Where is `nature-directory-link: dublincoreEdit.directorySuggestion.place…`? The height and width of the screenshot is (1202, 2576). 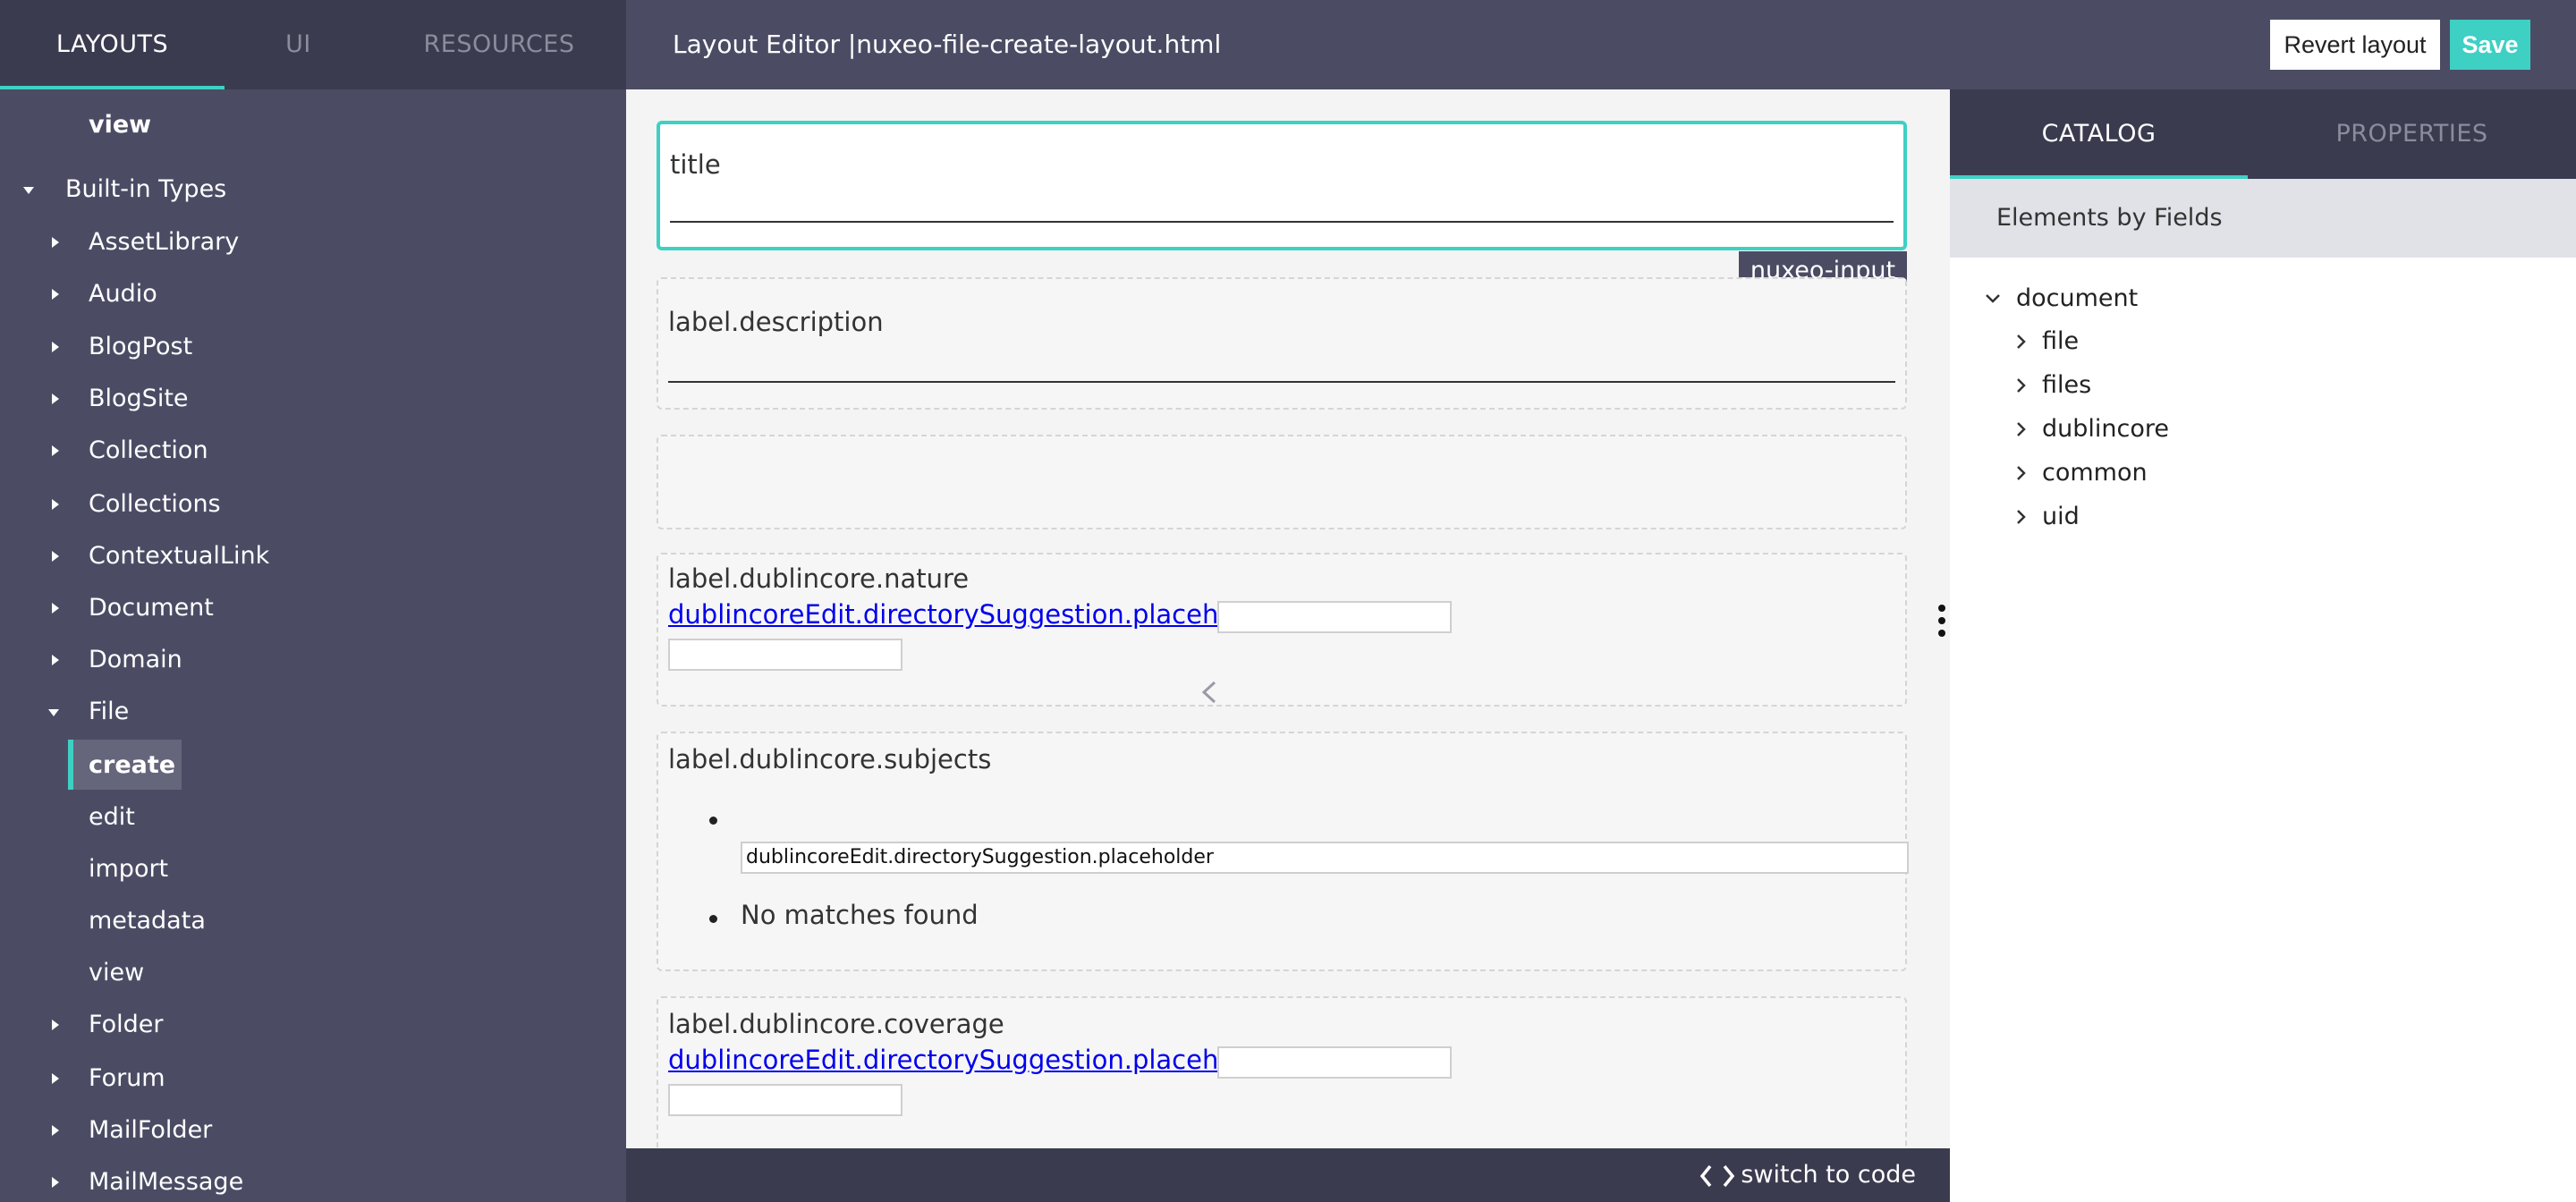
nature-directory-link: dublincoreEdit.directorySuggestion.place… is located at coordinates (976, 614).